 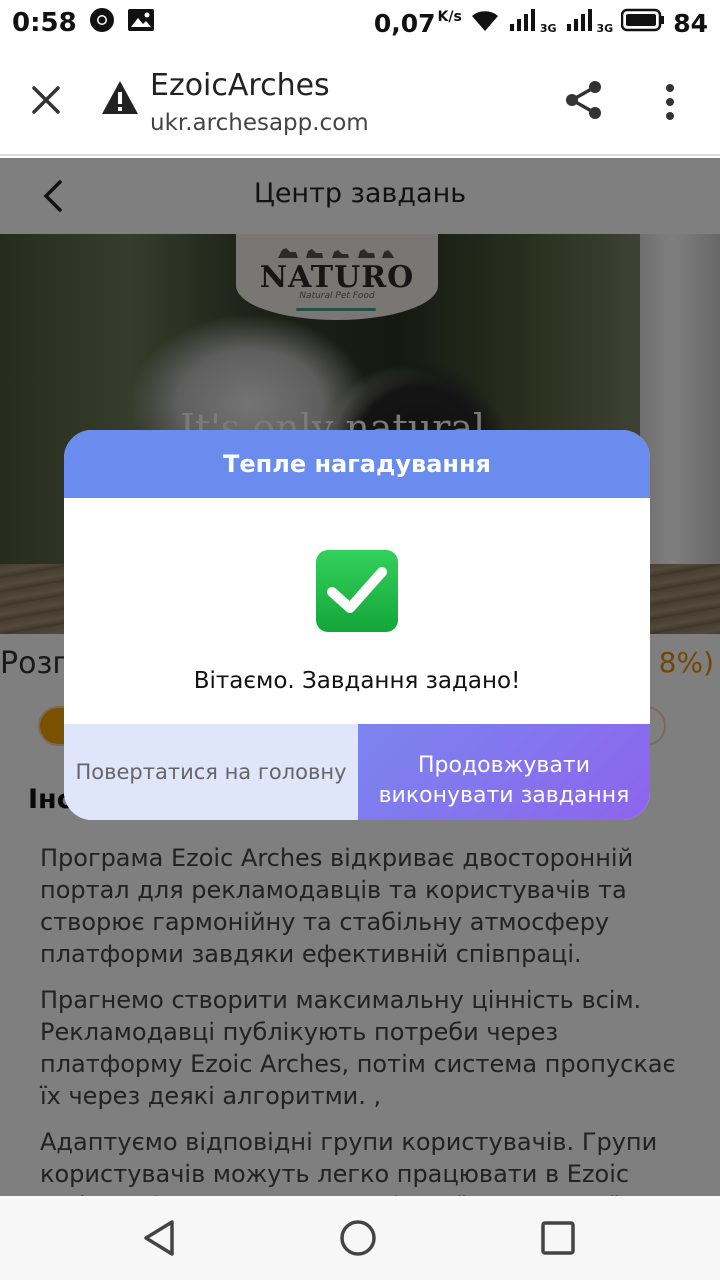 I want to click on checkmark-icon, so click(x=357, y=591).